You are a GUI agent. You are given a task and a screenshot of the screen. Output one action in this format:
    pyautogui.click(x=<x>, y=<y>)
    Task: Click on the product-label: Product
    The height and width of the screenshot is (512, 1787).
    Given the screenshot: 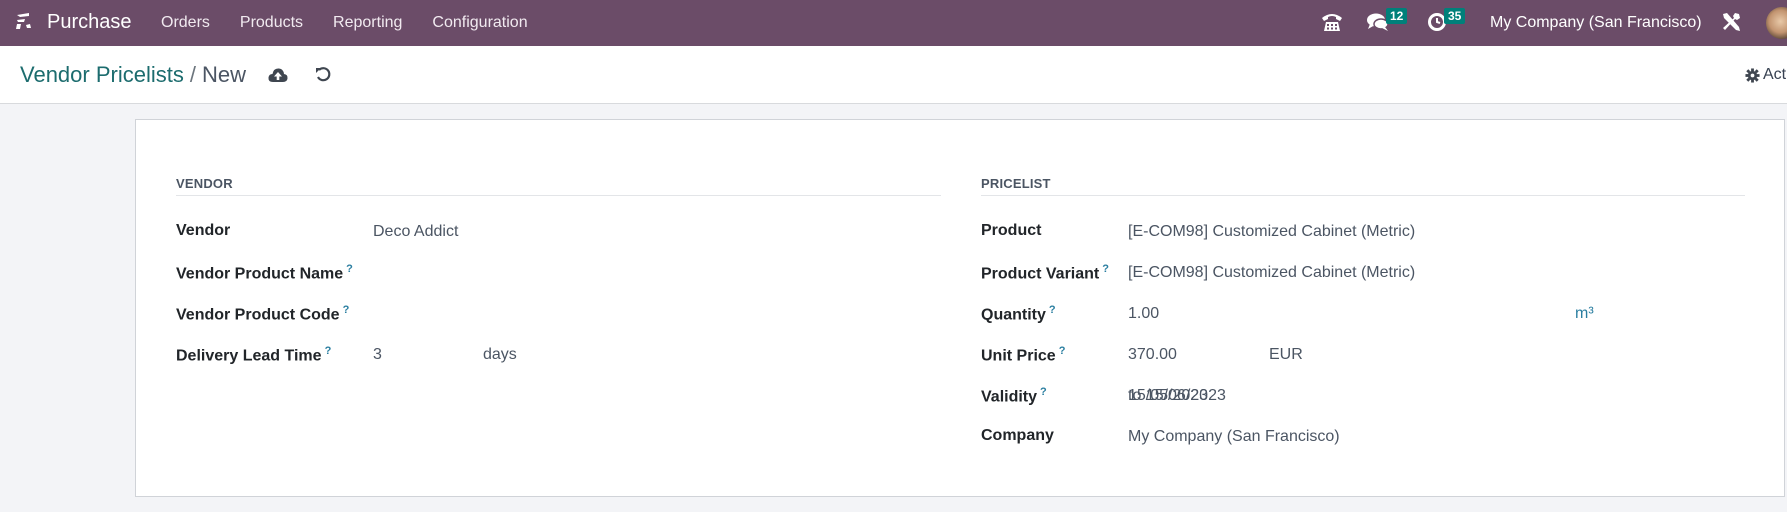 What is the action you would take?
    pyautogui.click(x=1011, y=231)
    